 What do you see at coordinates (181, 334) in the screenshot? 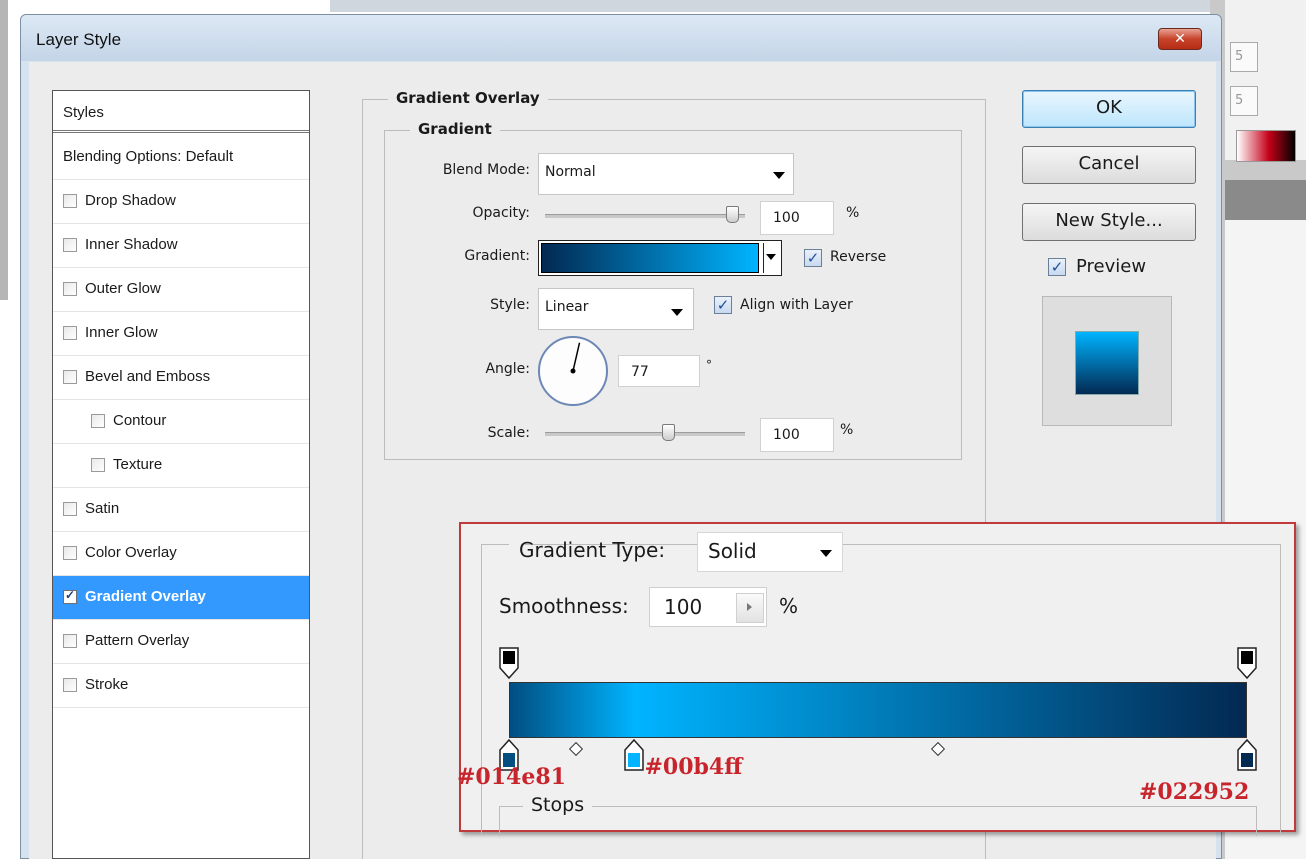
I see `style-item-inner-glow: Inner Glow` at bounding box center [181, 334].